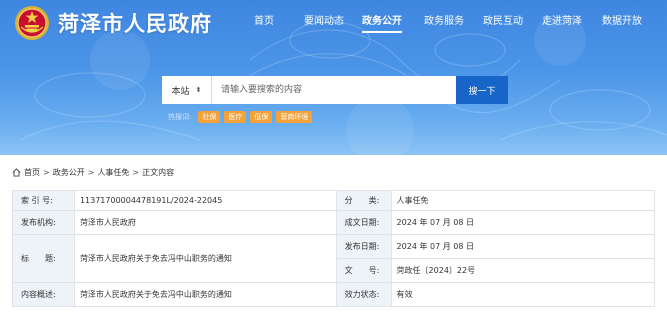 This screenshot has height=334, width=667. Describe the element at coordinates (324, 19) in the screenshot. I see `nav-news: 要闻动态` at that location.